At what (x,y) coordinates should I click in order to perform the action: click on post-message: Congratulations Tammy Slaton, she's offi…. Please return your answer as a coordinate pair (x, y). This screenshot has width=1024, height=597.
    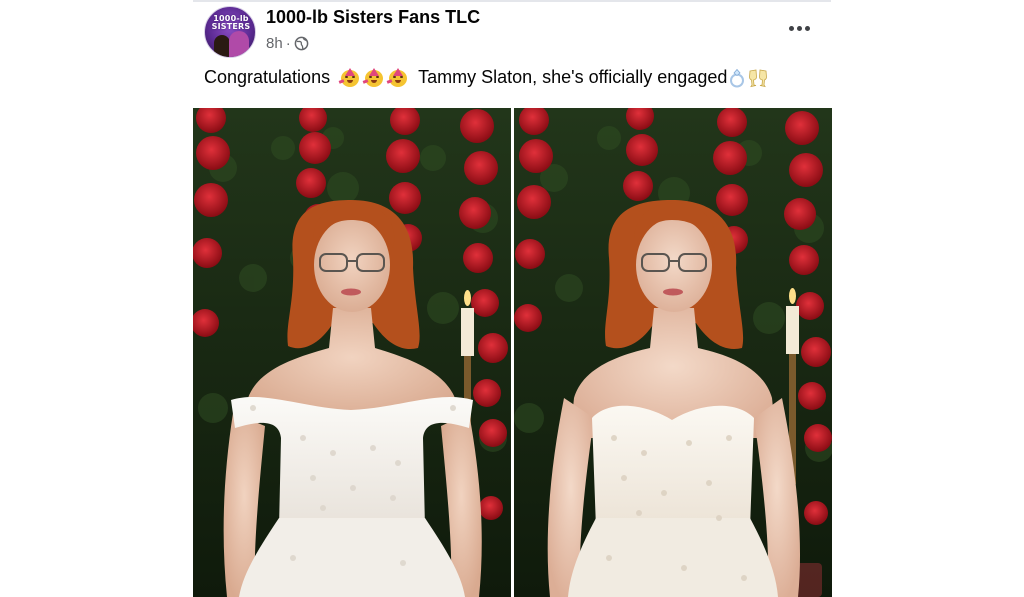
    Looking at the image, I should click on (486, 77).